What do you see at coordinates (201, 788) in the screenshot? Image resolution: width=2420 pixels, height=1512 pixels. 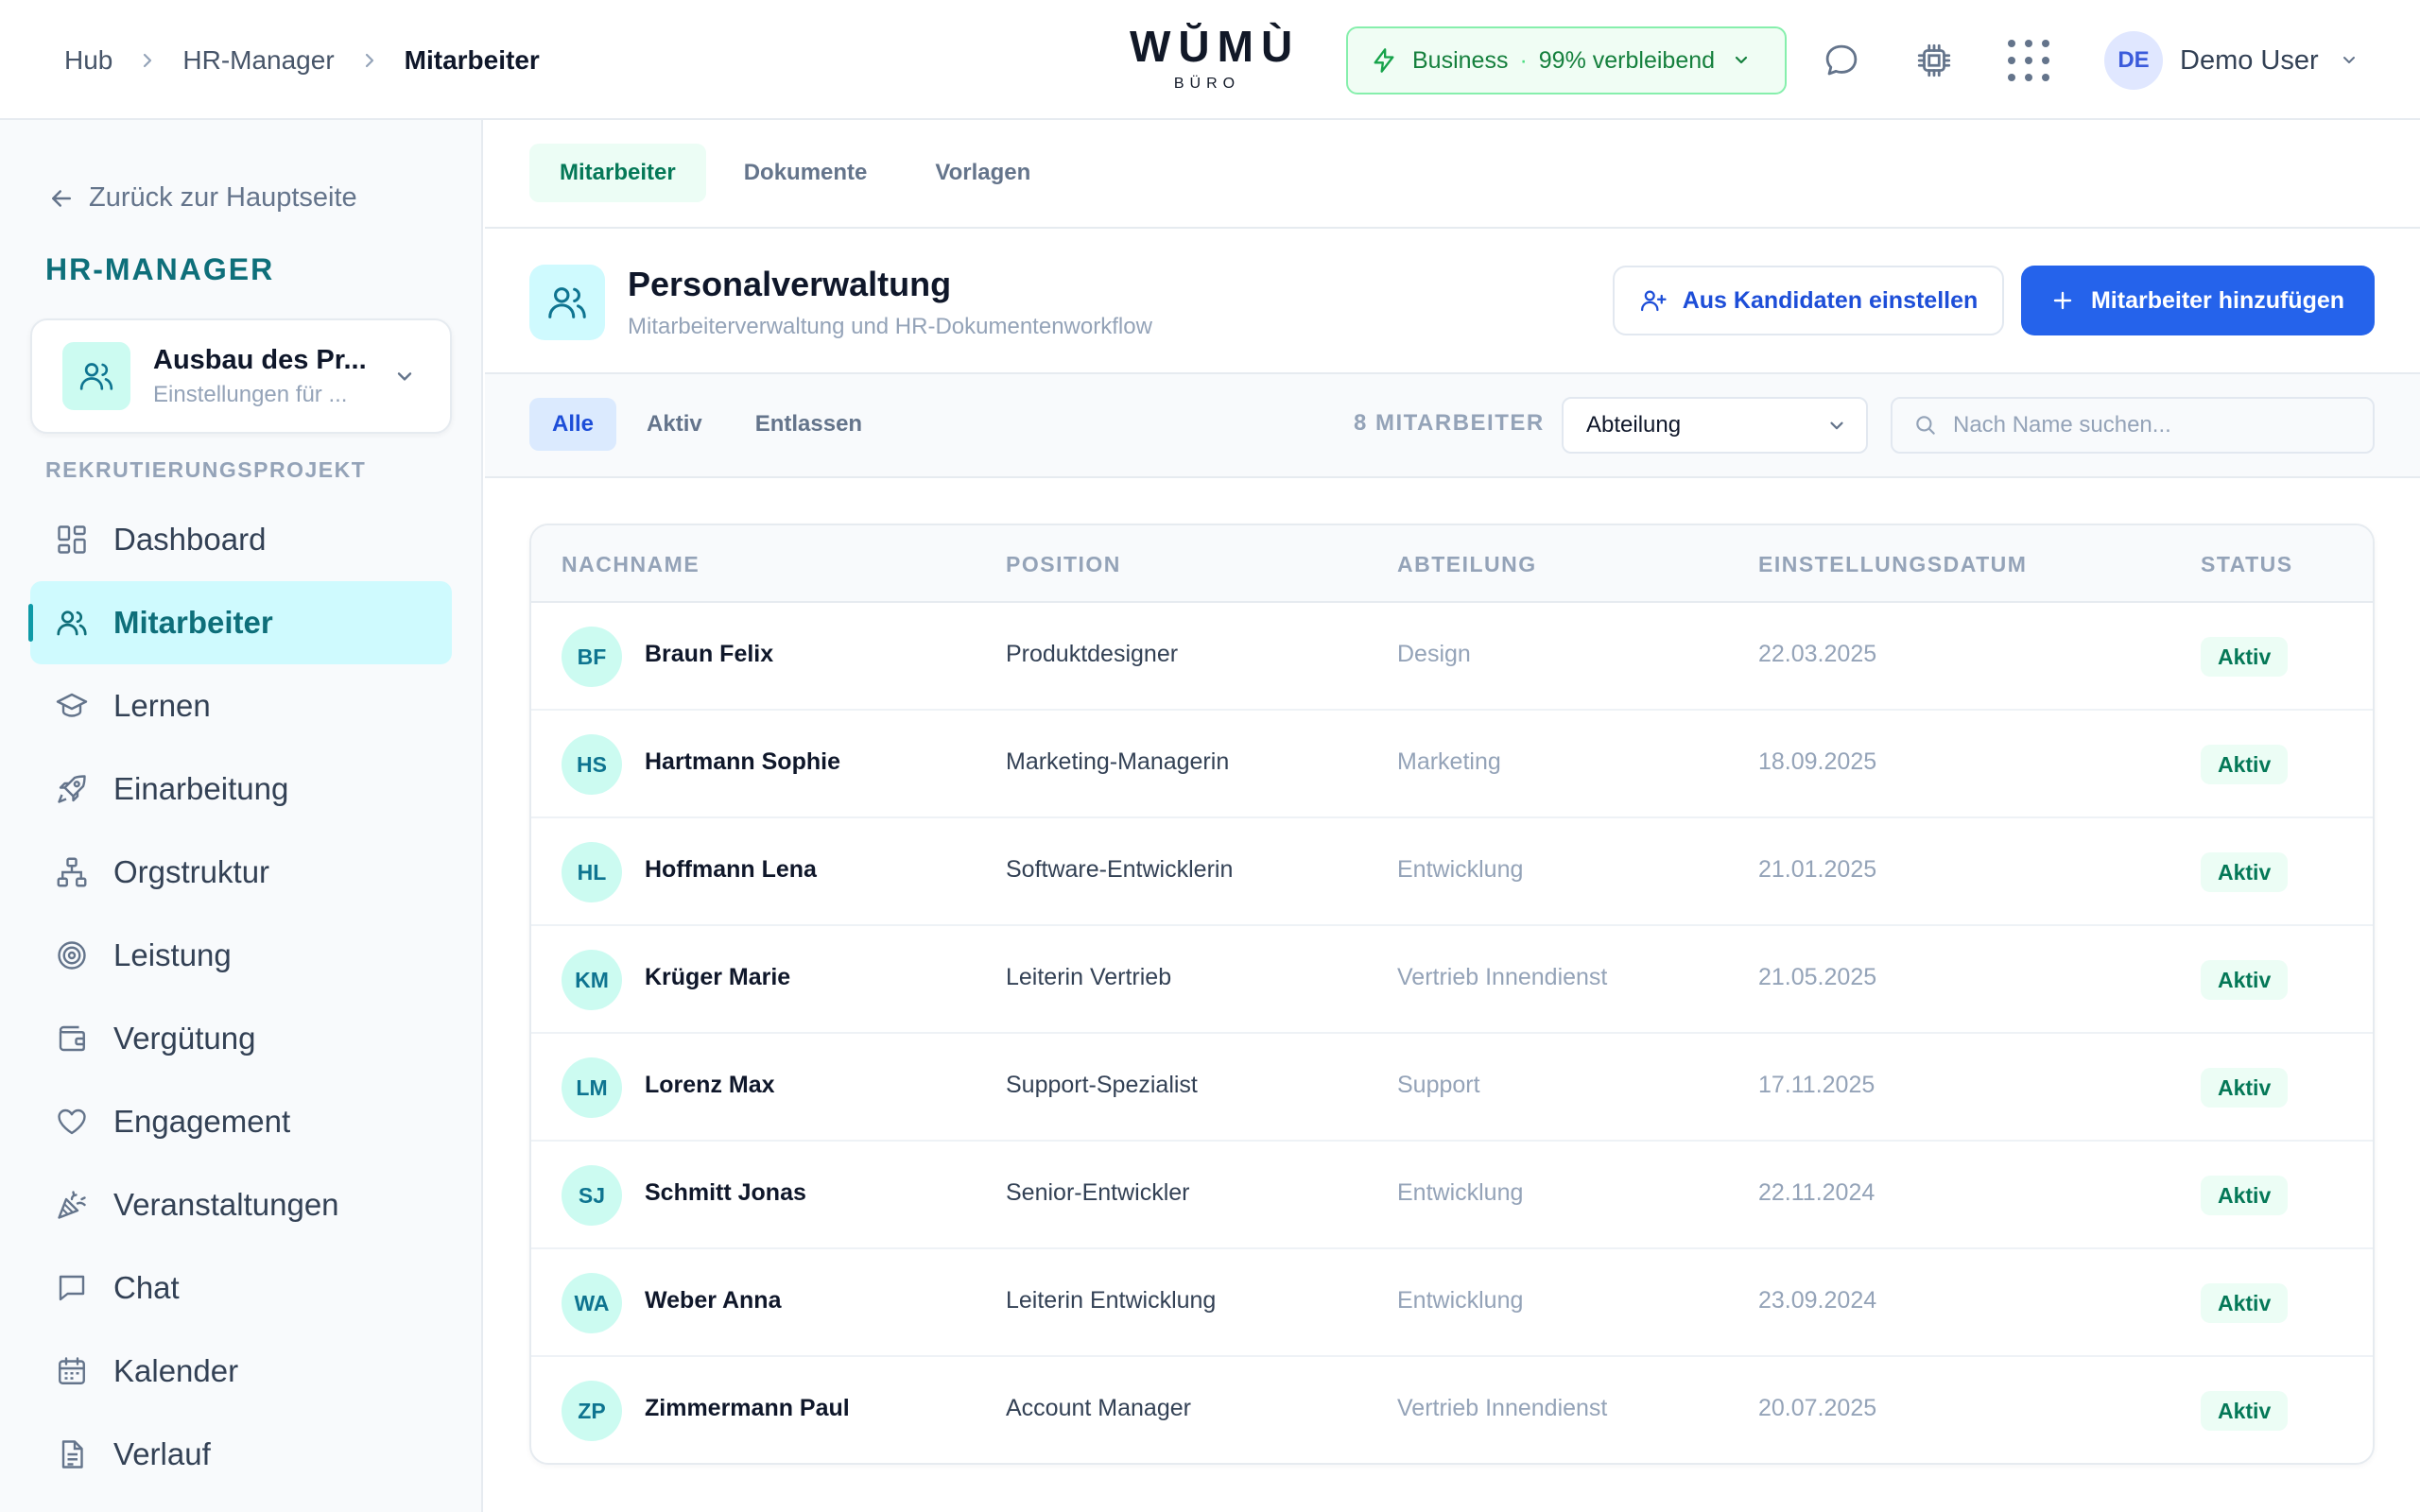 I see `sidebar-item-label: Einarbeitung` at bounding box center [201, 788].